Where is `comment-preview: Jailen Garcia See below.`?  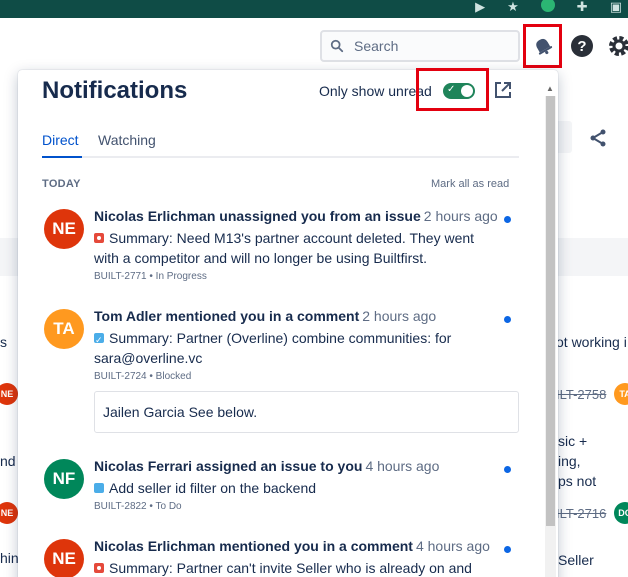 comment-preview: Jailen Garcia See below. is located at coordinates (306, 412).